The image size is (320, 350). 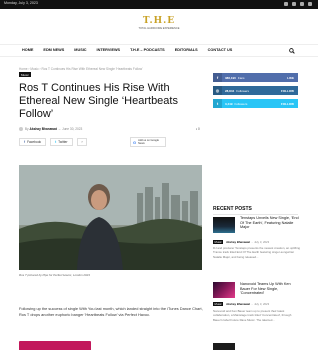 I want to click on social-card-twitter: t 3,449 Followers FOLLOW, so click(x=255, y=103).